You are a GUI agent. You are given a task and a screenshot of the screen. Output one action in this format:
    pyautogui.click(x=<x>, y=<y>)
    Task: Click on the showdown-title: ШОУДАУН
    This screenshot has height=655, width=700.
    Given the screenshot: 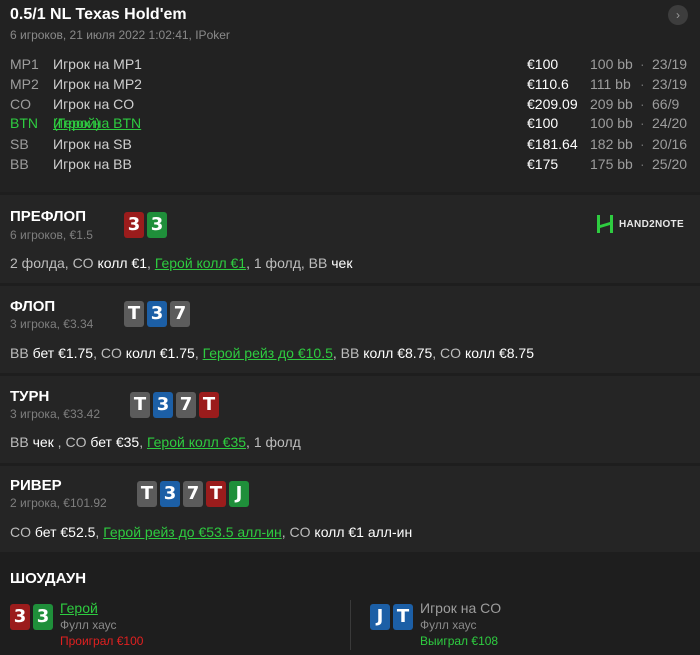 What is the action you would take?
    pyautogui.click(x=48, y=578)
    